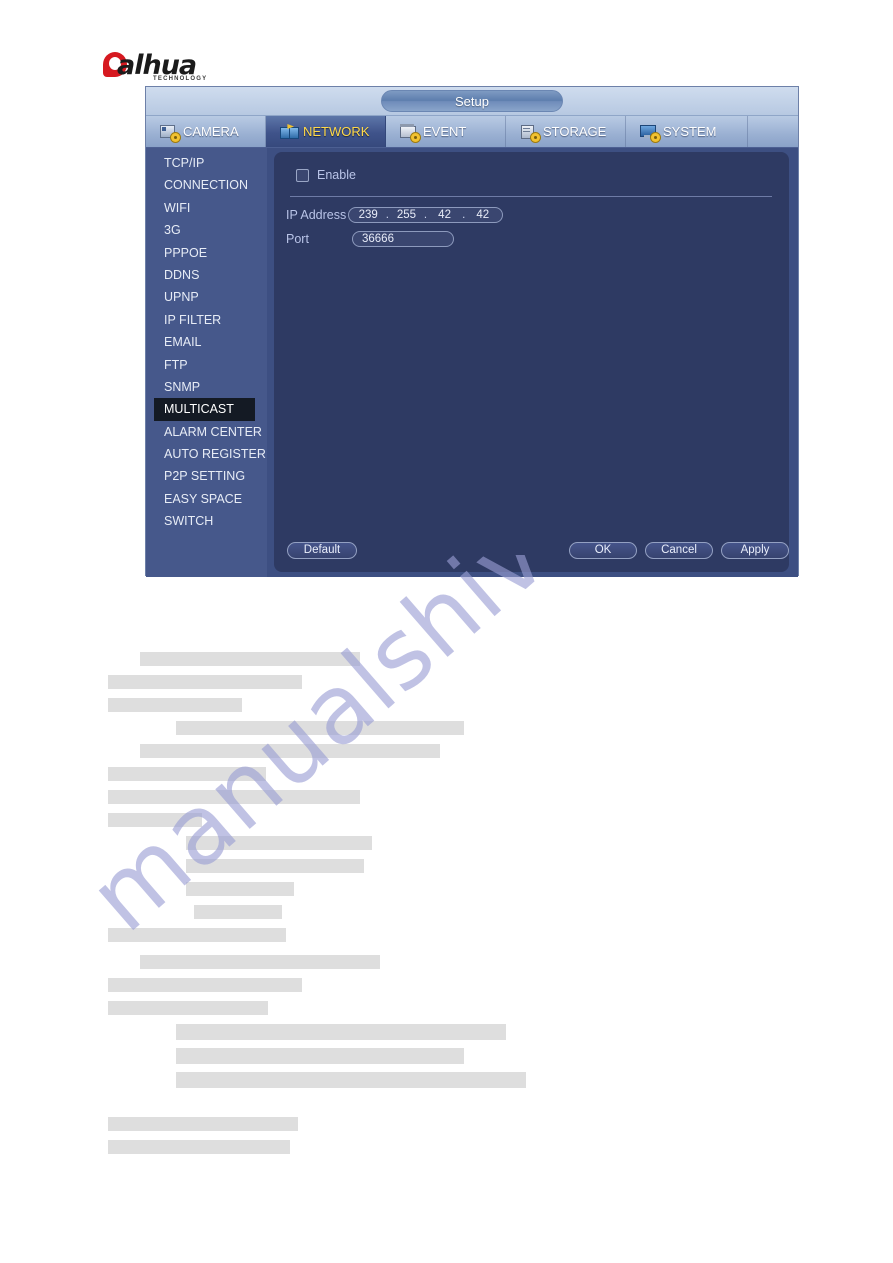 Image resolution: width=893 pixels, height=1263 pixels. I want to click on sidebar-item-snmp: SNMP, so click(206, 387).